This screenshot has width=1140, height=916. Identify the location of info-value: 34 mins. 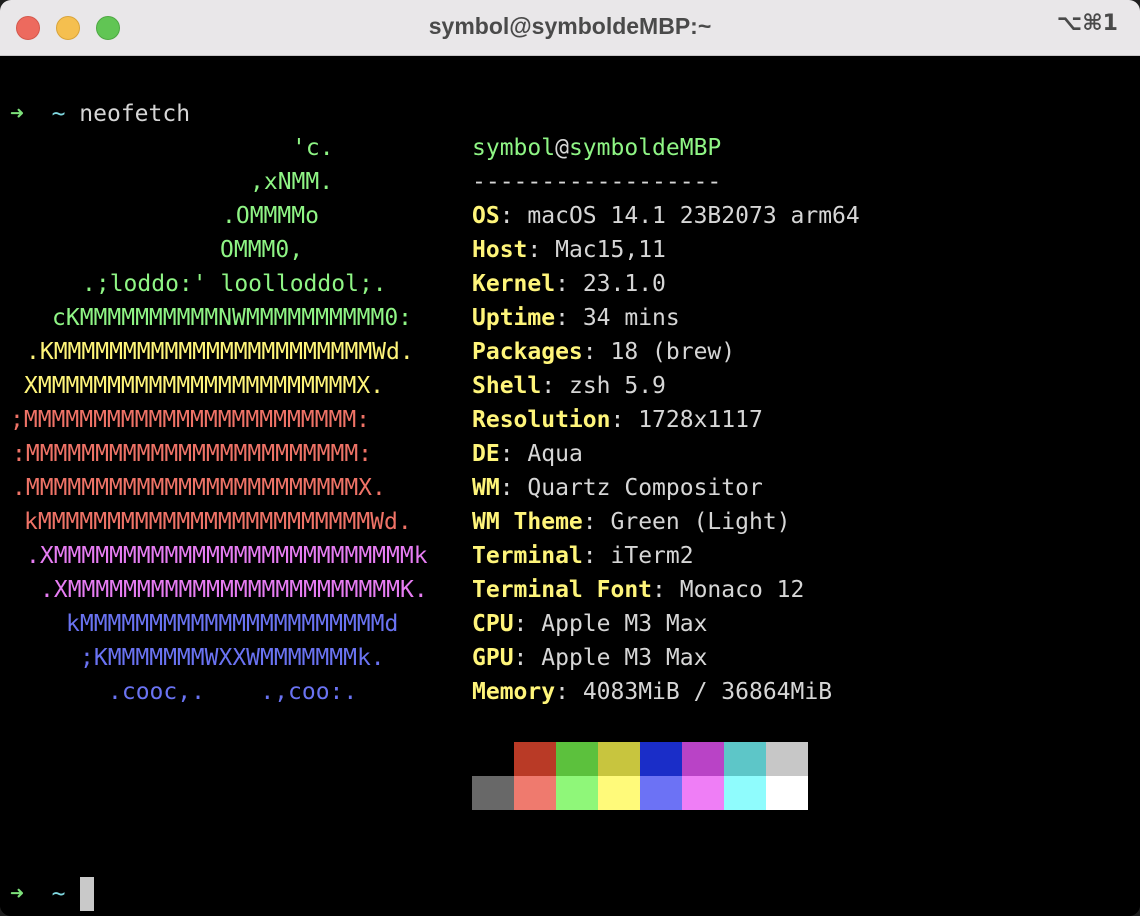
(631, 318).